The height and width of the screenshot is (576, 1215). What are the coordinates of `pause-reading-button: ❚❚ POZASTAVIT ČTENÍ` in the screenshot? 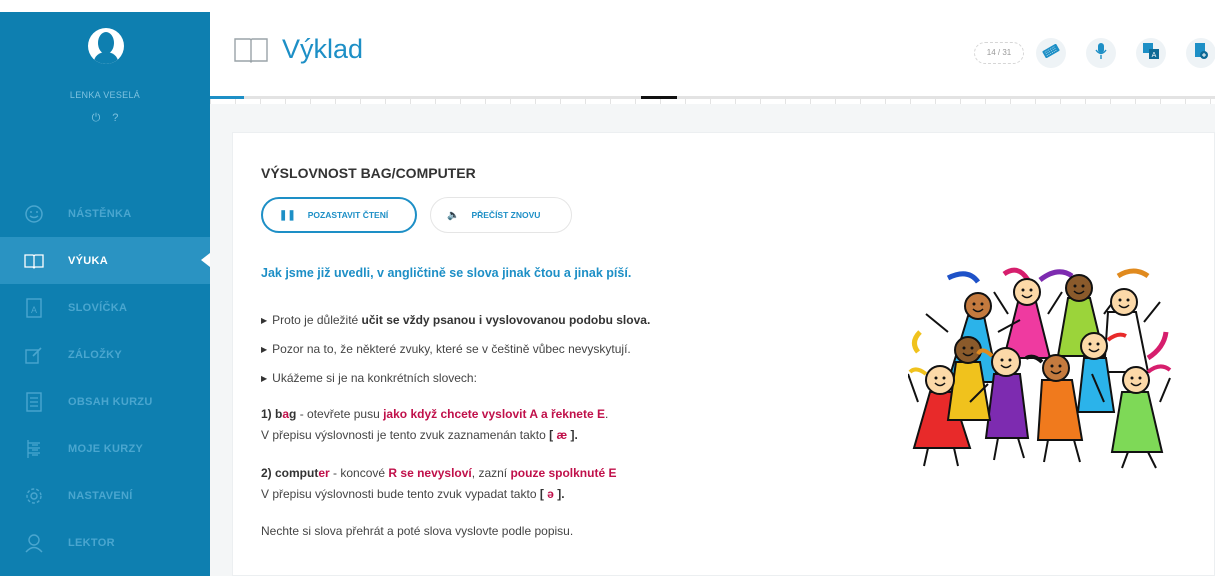 It's located at (339, 215).